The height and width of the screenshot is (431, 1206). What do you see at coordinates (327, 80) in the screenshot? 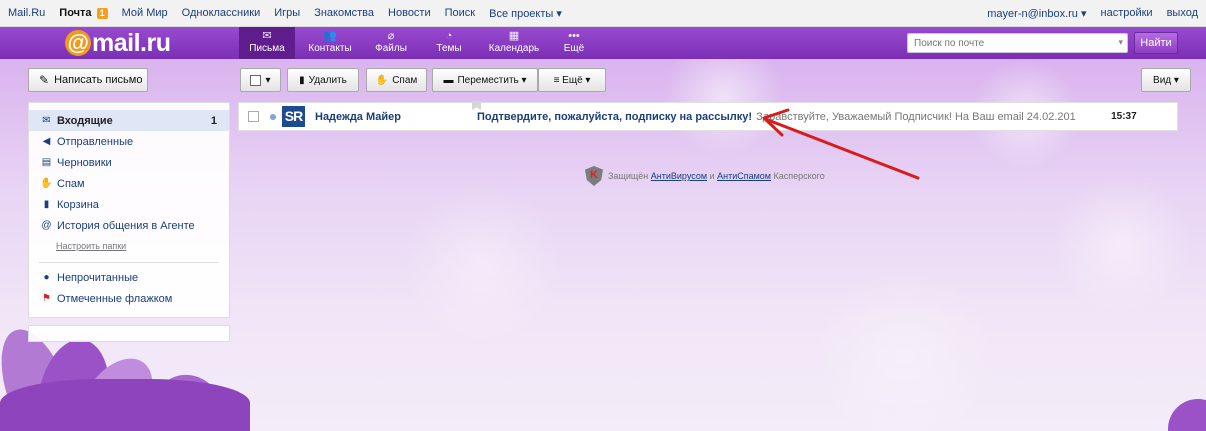
I see `delete-label: Удалить` at bounding box center [327, 80].